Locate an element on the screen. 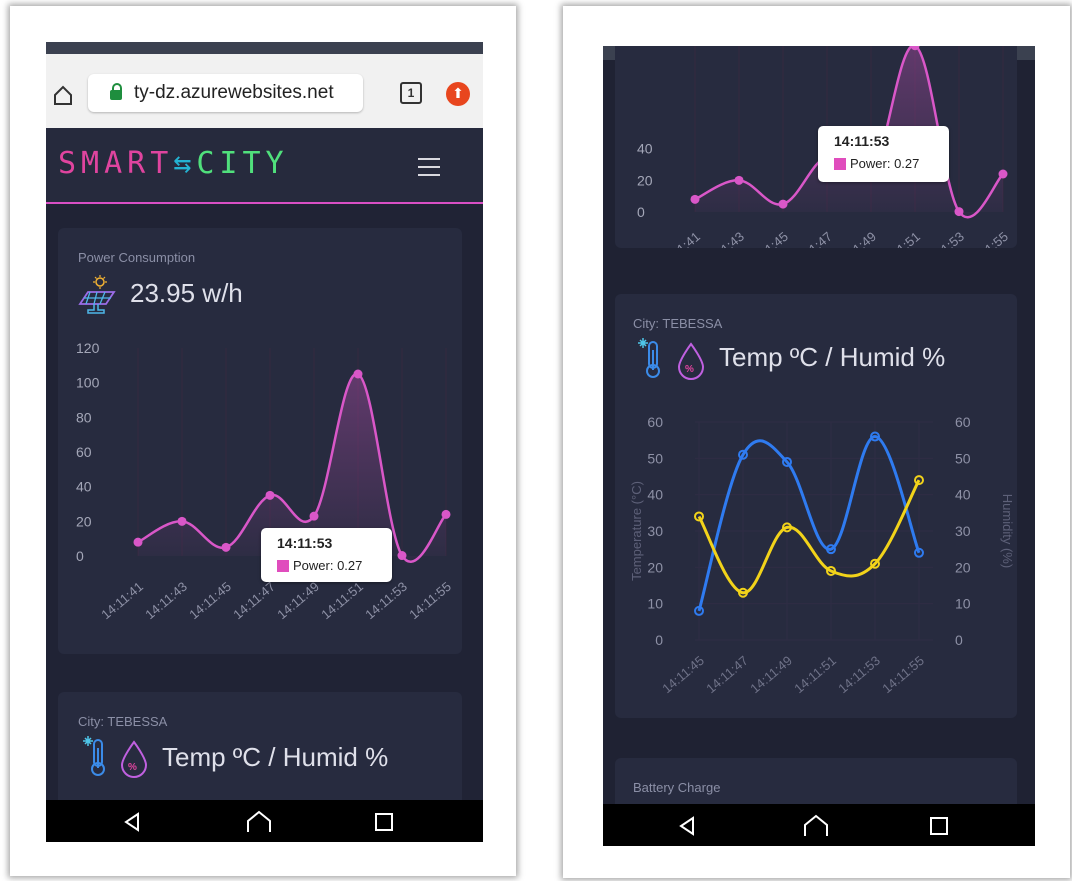 The image size is (1072, 881). y-tick-label-right: 0 is located at coordinates (959, 640).